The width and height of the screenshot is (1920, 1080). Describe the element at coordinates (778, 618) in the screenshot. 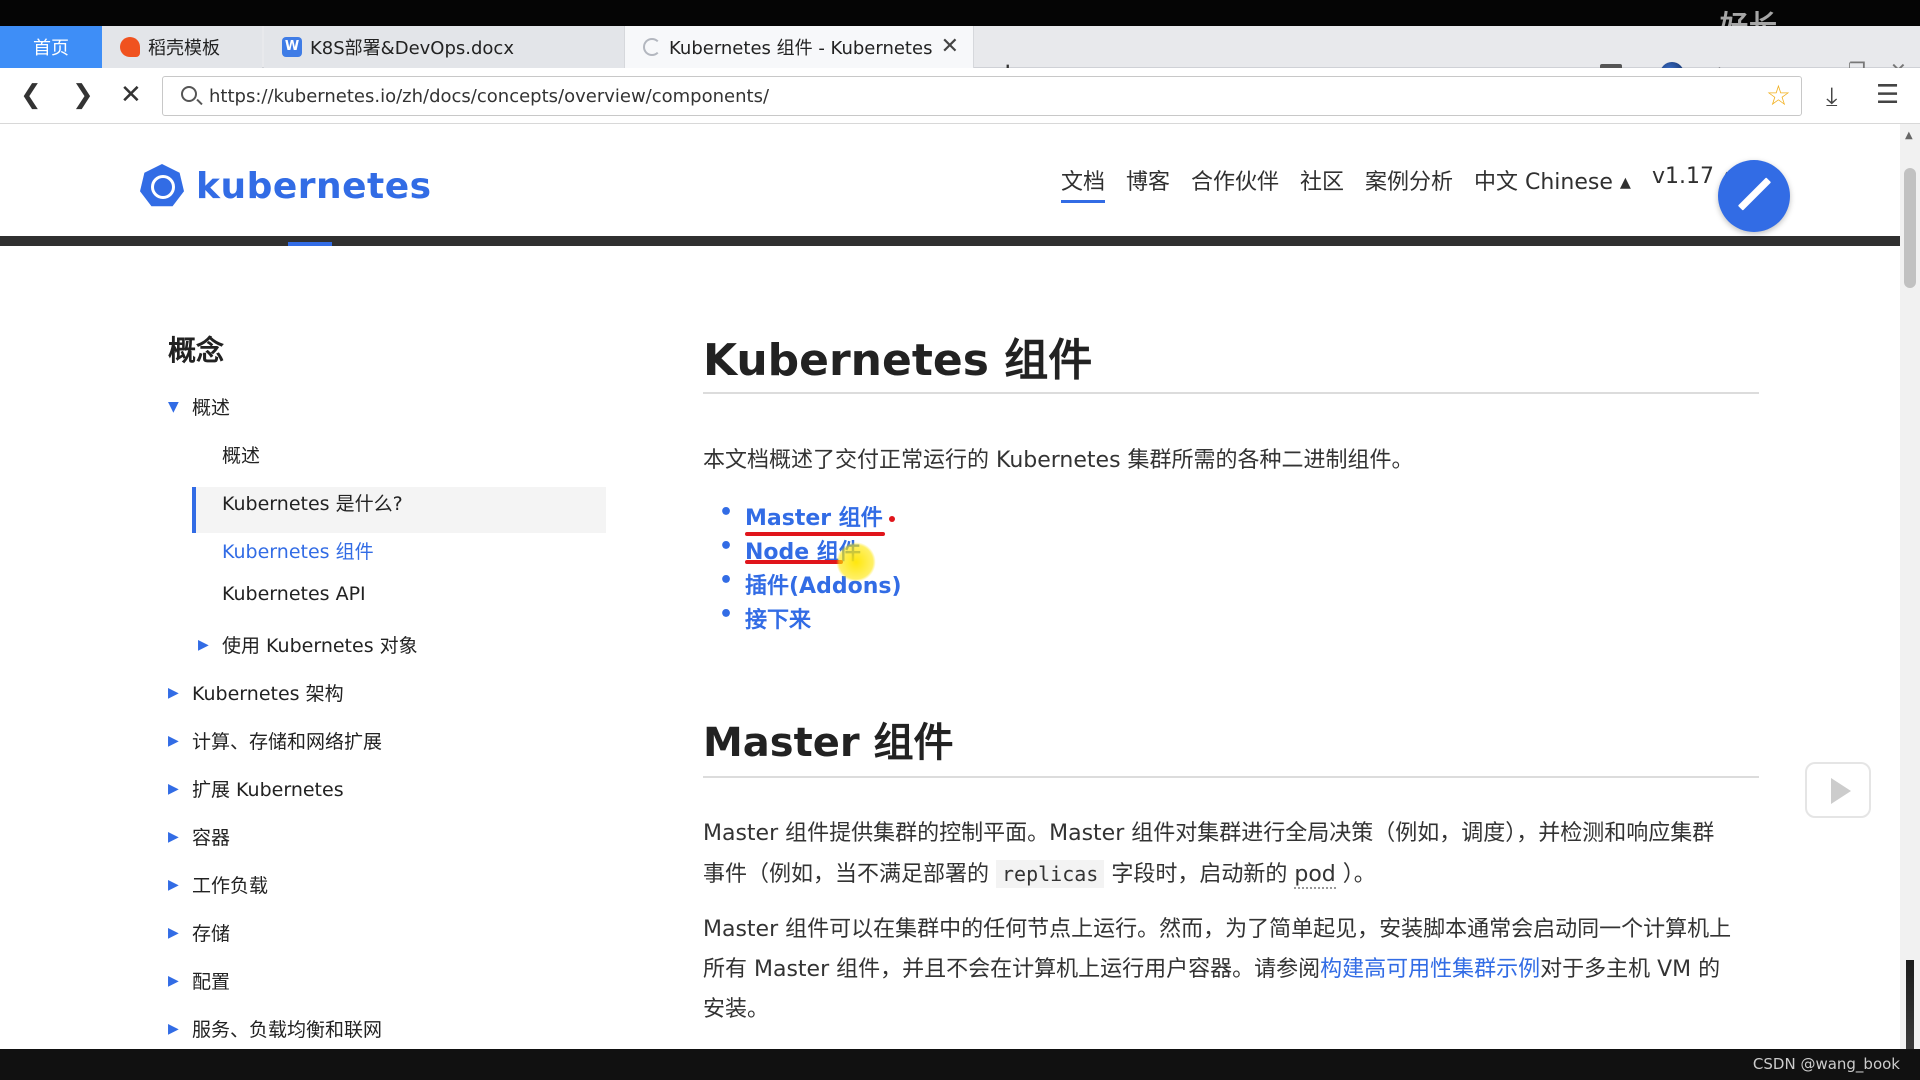

I see `toc-link-next: 接下来` at that location.